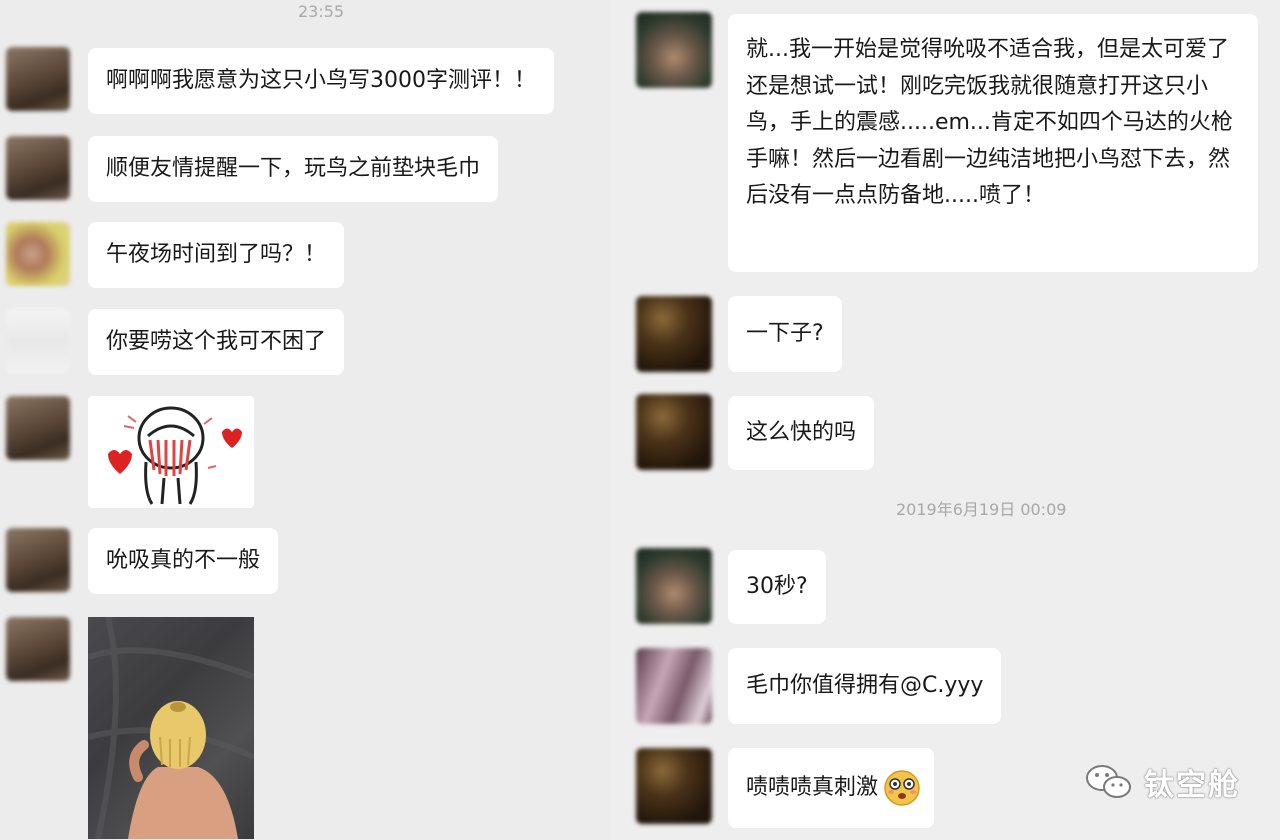 This screenshot has height=840, width=1280. Describe the element at coordinates (812, 787) in the screenshot. I see `message-text: 啧啧啧真刺激` at that location.